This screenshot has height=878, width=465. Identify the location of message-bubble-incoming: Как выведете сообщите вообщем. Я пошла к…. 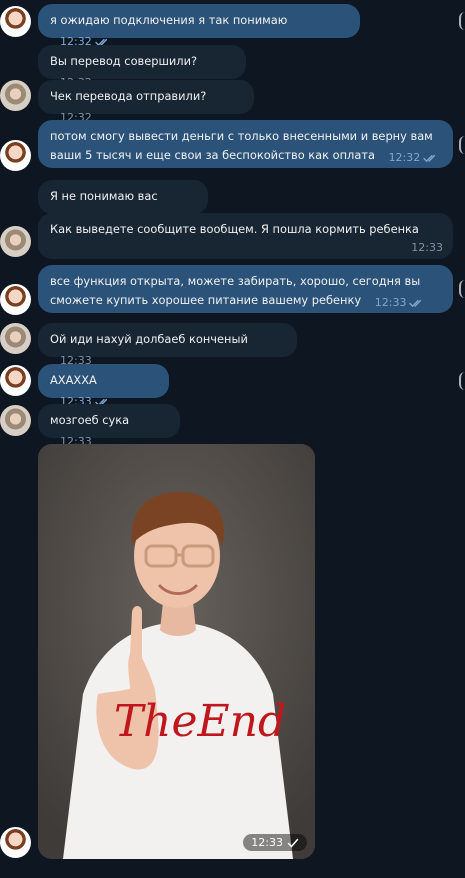
(245, 236).